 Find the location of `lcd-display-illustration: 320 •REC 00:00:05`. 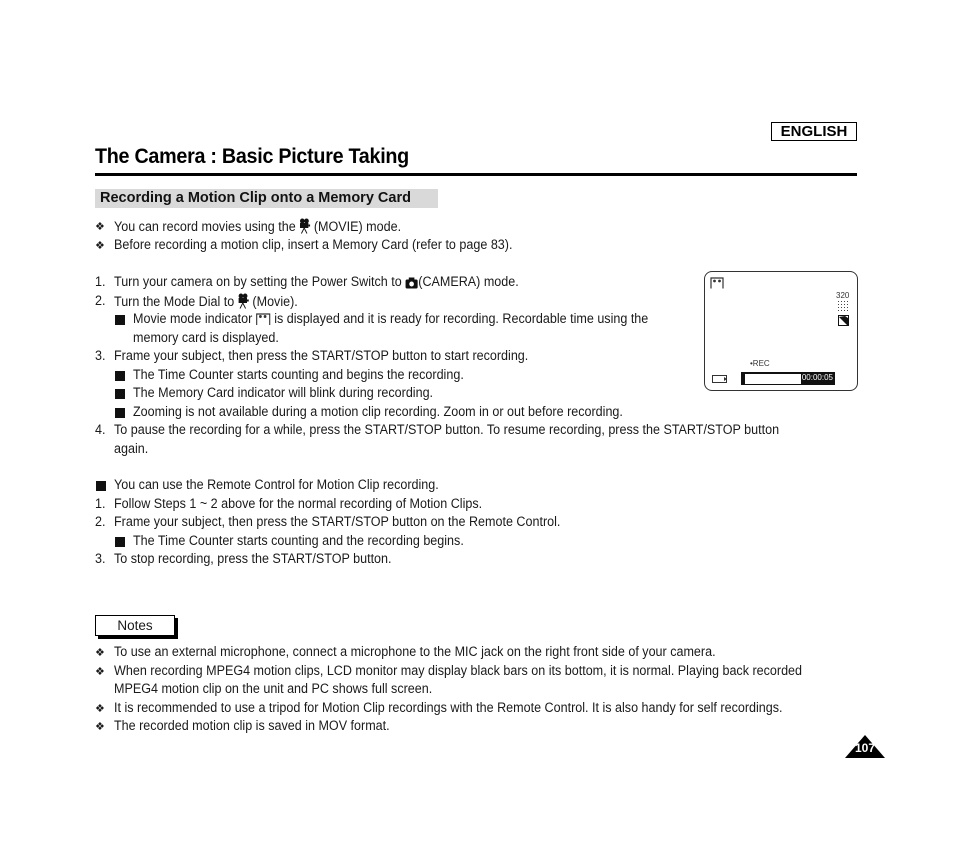

lcd-display-illustration: 320 •REC 00:00:05 is located at coordinates (781, 331).